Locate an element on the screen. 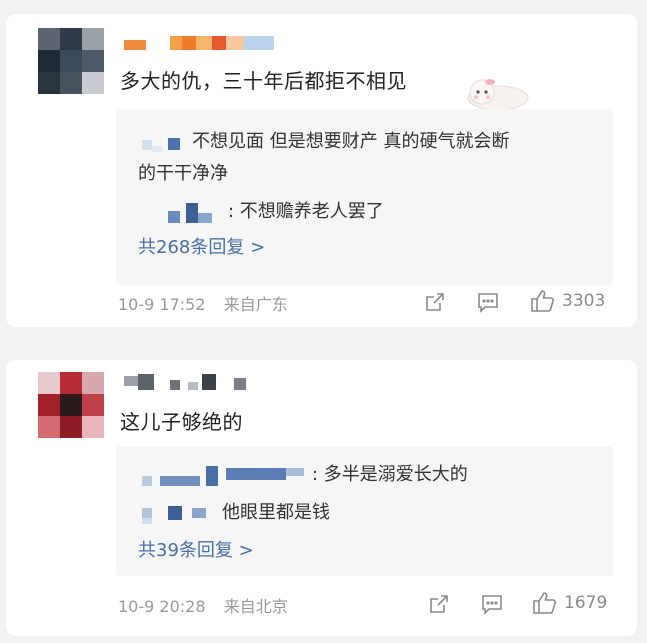 The width and height of the screenshot is (647, 643). comment-text: 多大的仇，三十年后都拒不相见 is located at coordinates (263, 81).